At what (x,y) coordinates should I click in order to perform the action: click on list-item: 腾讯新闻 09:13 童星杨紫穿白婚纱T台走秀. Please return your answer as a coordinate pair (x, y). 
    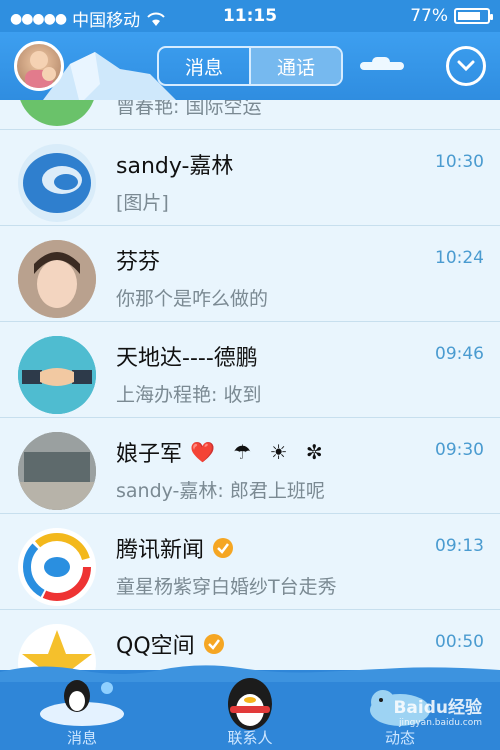
    Looking at the image, I should click on (250, 562).